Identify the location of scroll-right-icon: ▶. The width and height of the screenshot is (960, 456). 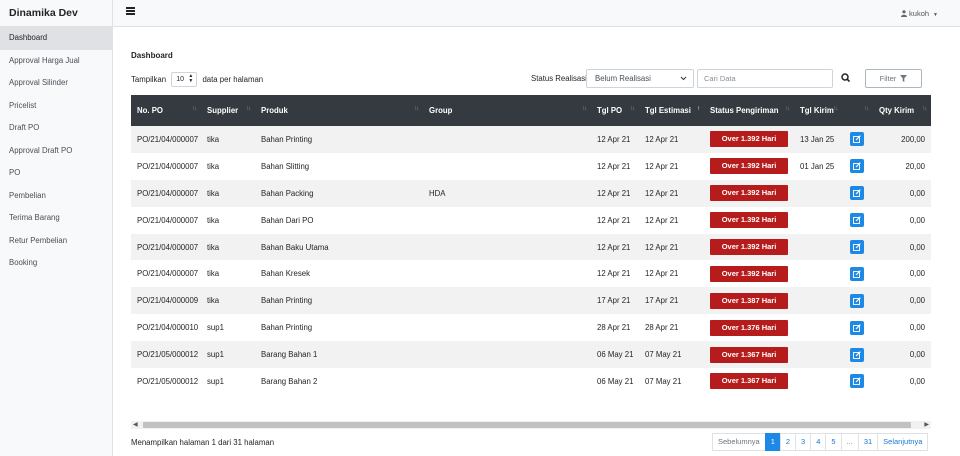
(926, 425).